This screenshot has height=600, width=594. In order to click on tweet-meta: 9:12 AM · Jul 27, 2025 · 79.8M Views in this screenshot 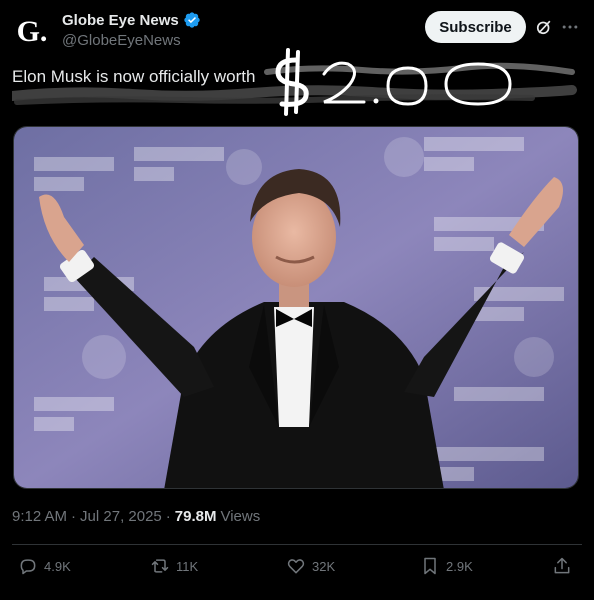, I will do `click(136, 516)`.